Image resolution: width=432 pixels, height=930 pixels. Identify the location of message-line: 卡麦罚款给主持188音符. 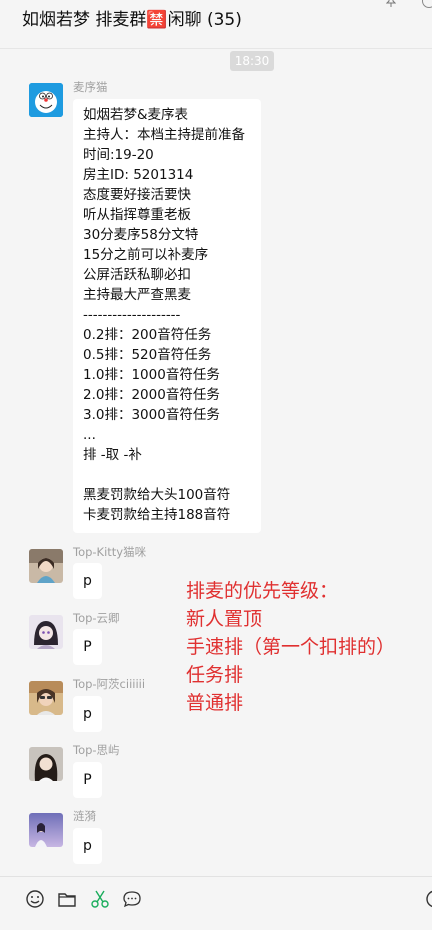
(157, 515).